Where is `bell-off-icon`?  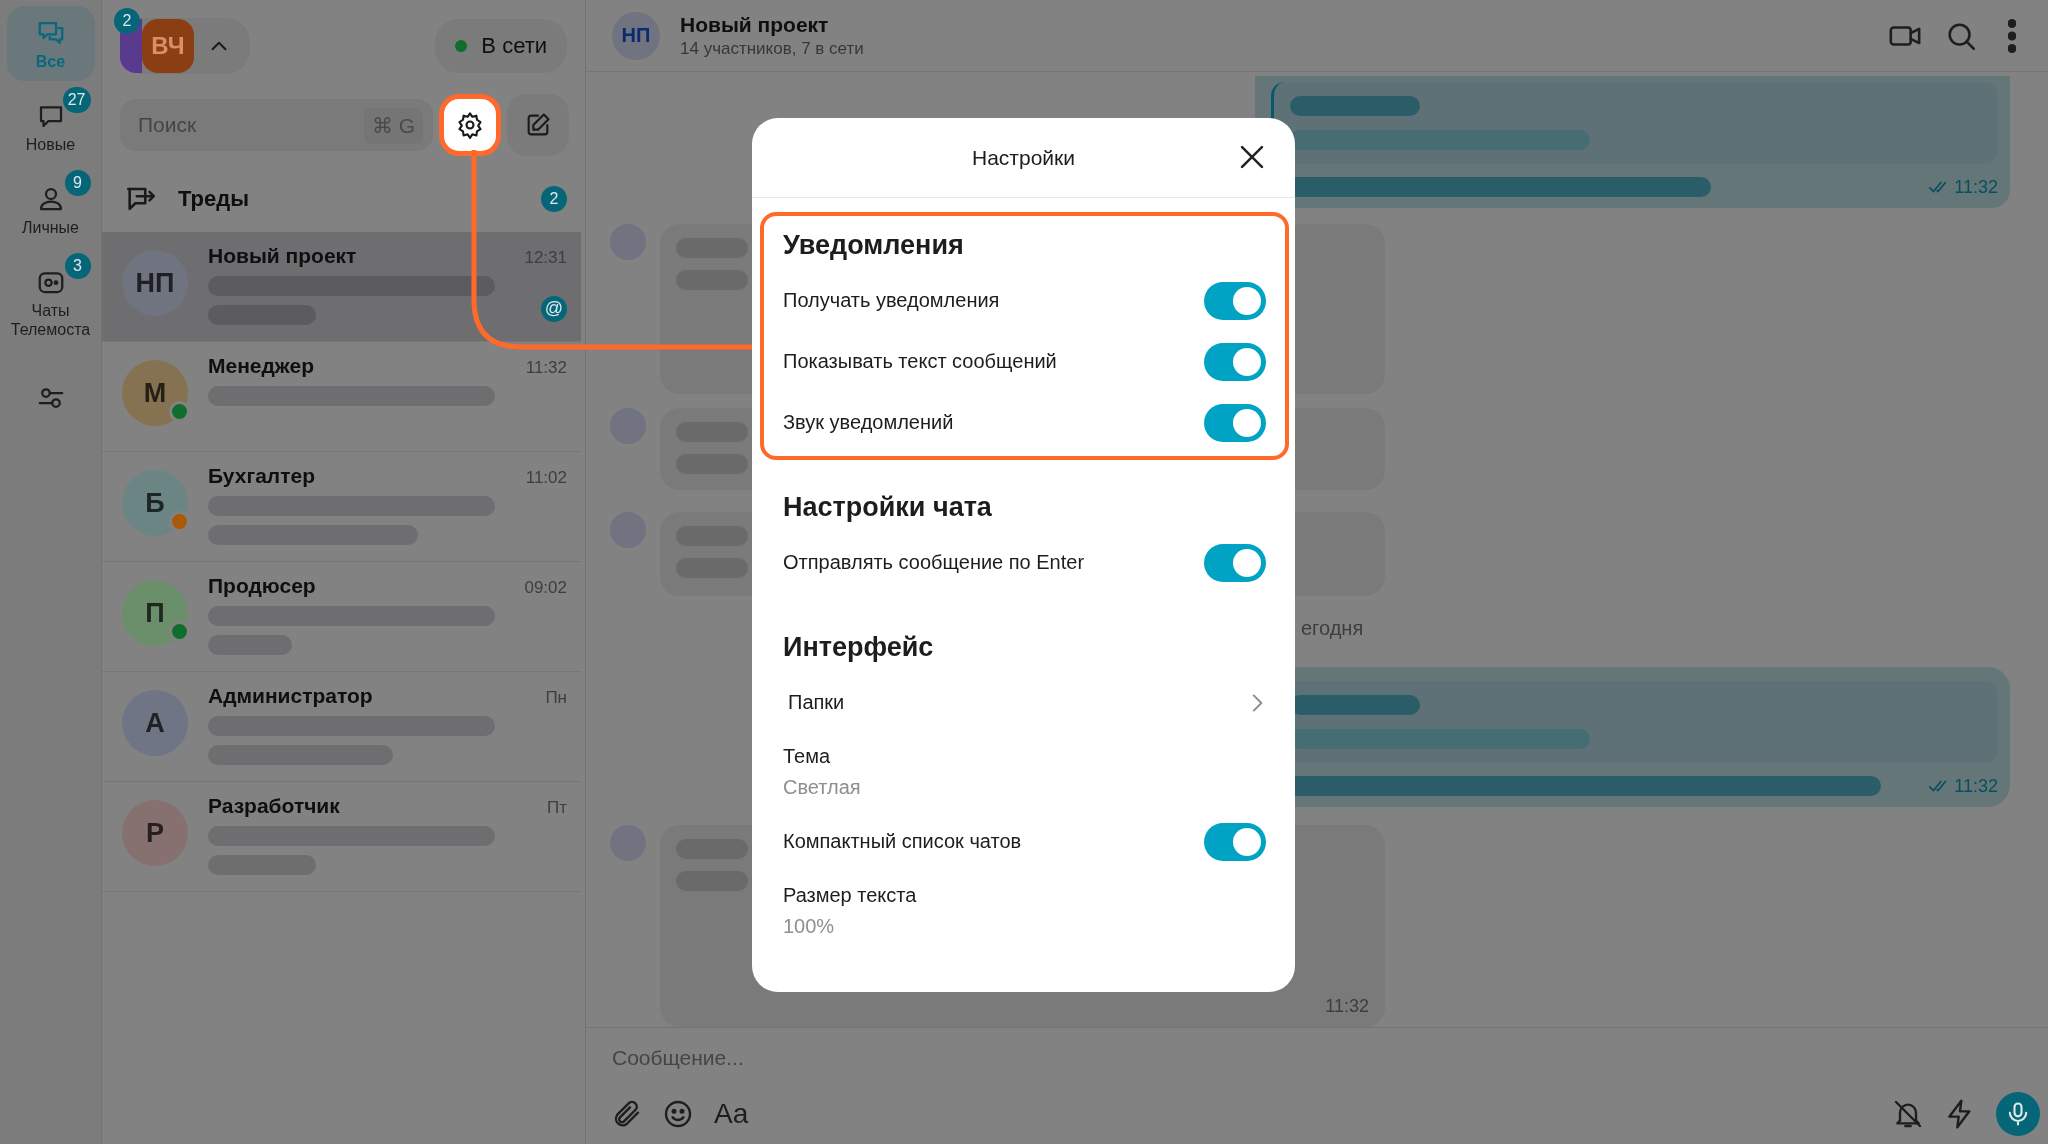 bell-off-icon is located at coordinates (1908, 1114).